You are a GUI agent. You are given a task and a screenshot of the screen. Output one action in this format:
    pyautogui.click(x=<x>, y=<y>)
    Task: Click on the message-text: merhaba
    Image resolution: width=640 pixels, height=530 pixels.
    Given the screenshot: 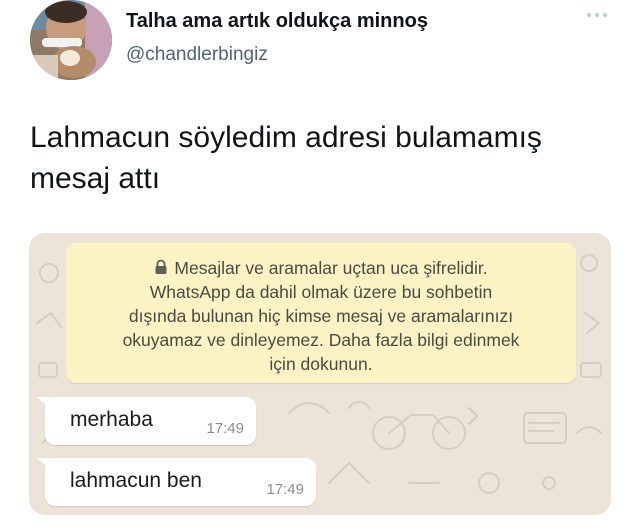 What is the action you would take?
    pyautogui.click(x=111, y=419)
    